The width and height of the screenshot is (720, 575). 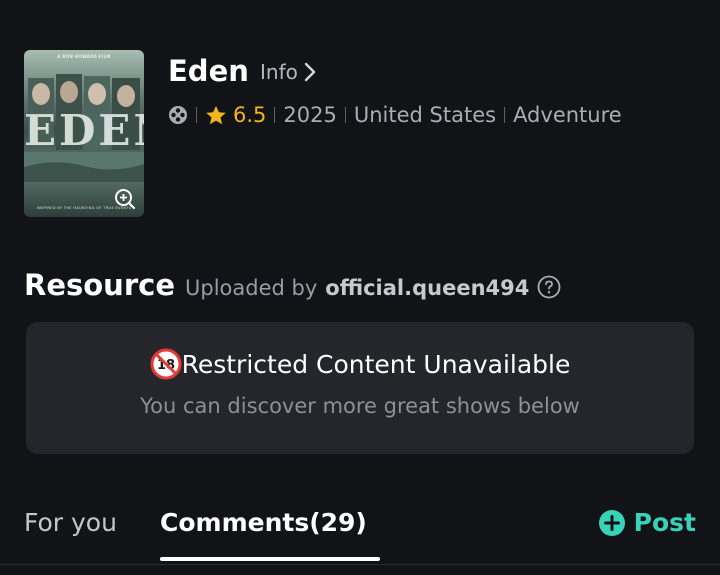 I want to click on resource-title: Resource, so click(x=99, y=285).